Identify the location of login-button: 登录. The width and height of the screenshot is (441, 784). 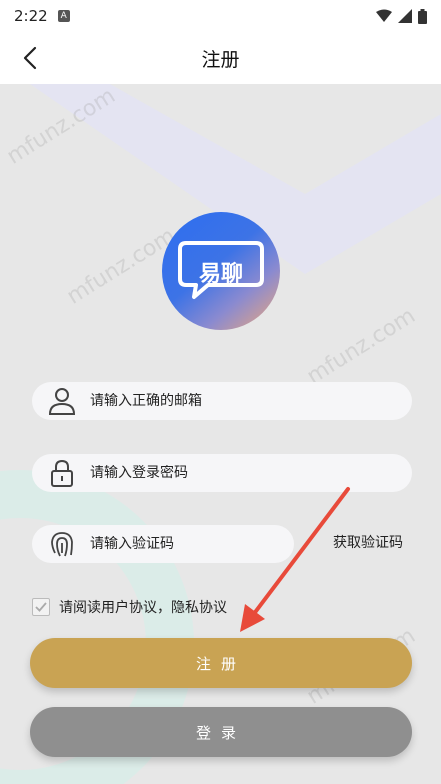
(221, 732).